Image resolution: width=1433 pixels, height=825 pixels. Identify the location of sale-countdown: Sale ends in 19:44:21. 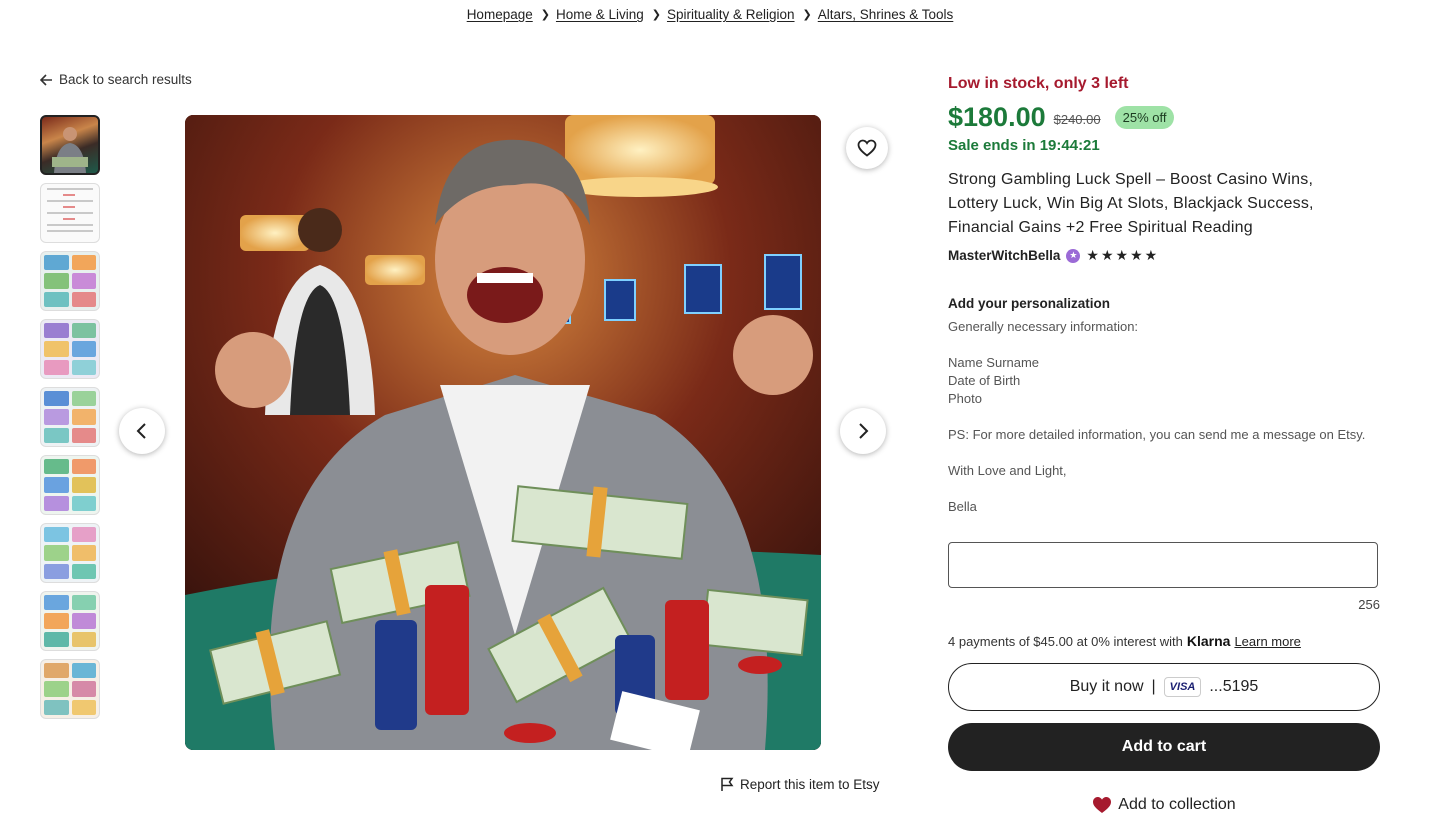
(1024, 145).